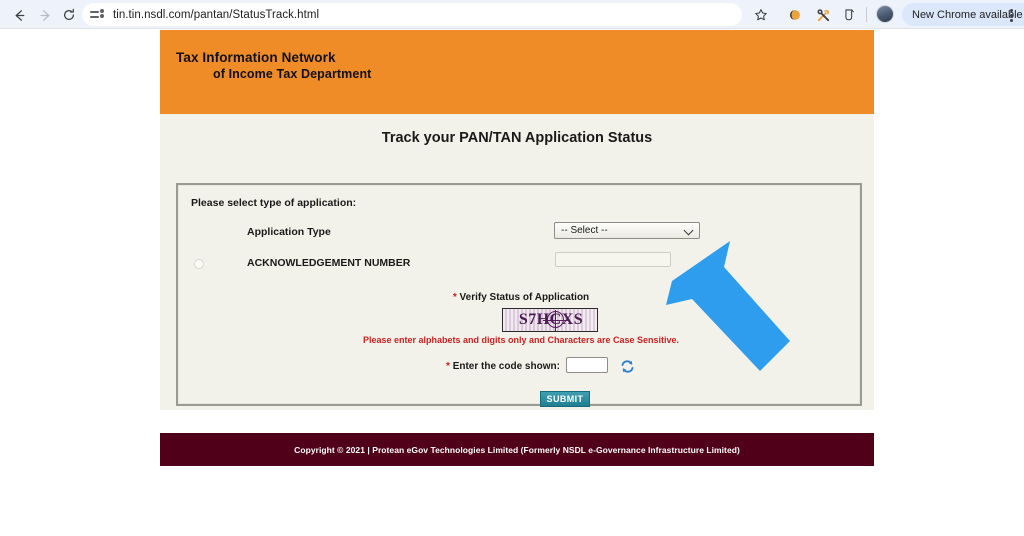 This screenshot has height=536, width=1024. I want to click on refresh-captcha-icon, so click(627, 366).